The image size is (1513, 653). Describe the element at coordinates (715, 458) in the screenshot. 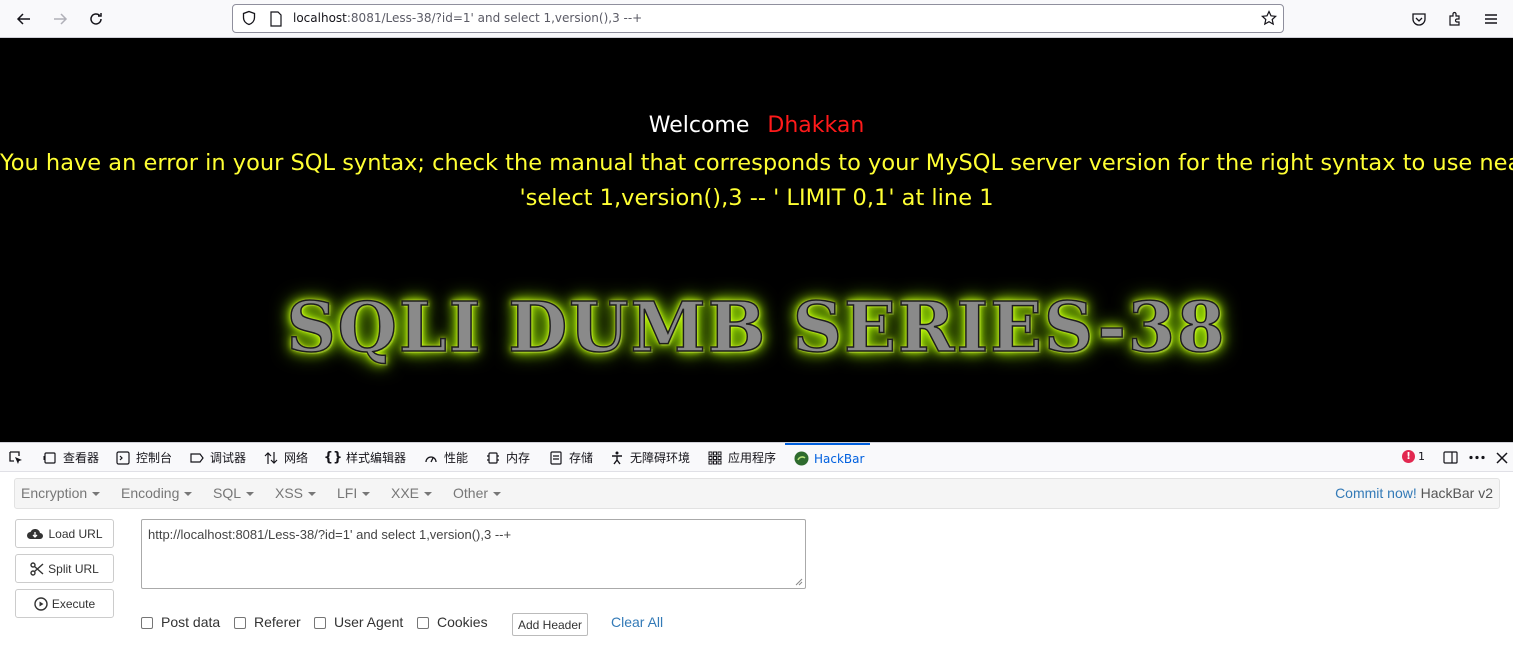

I see `application-icon` at that location.